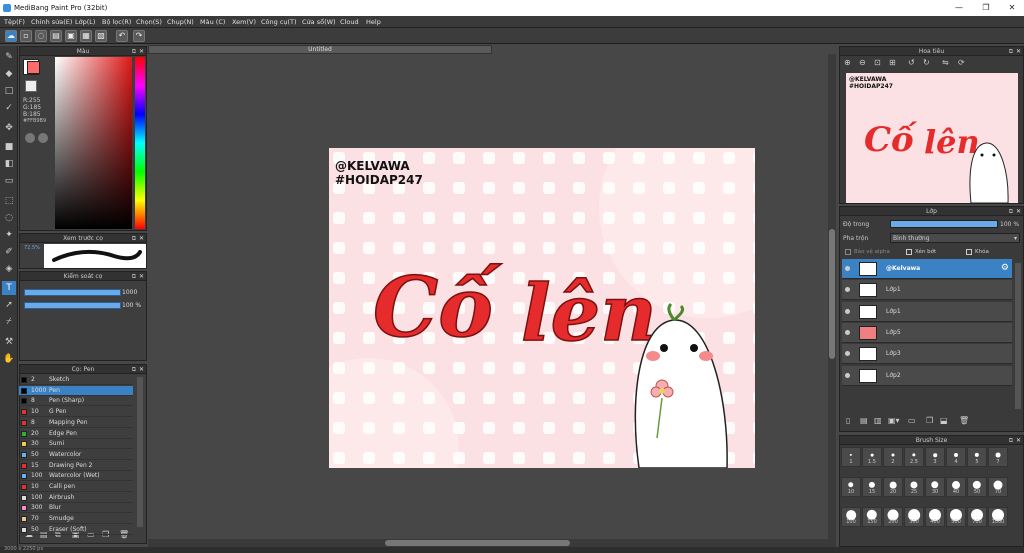 This screenshot has width=1024, height=553. Describe the element at coordinates (998, 457) in the screenshot. I see `brush-size-option: 7` at that location.